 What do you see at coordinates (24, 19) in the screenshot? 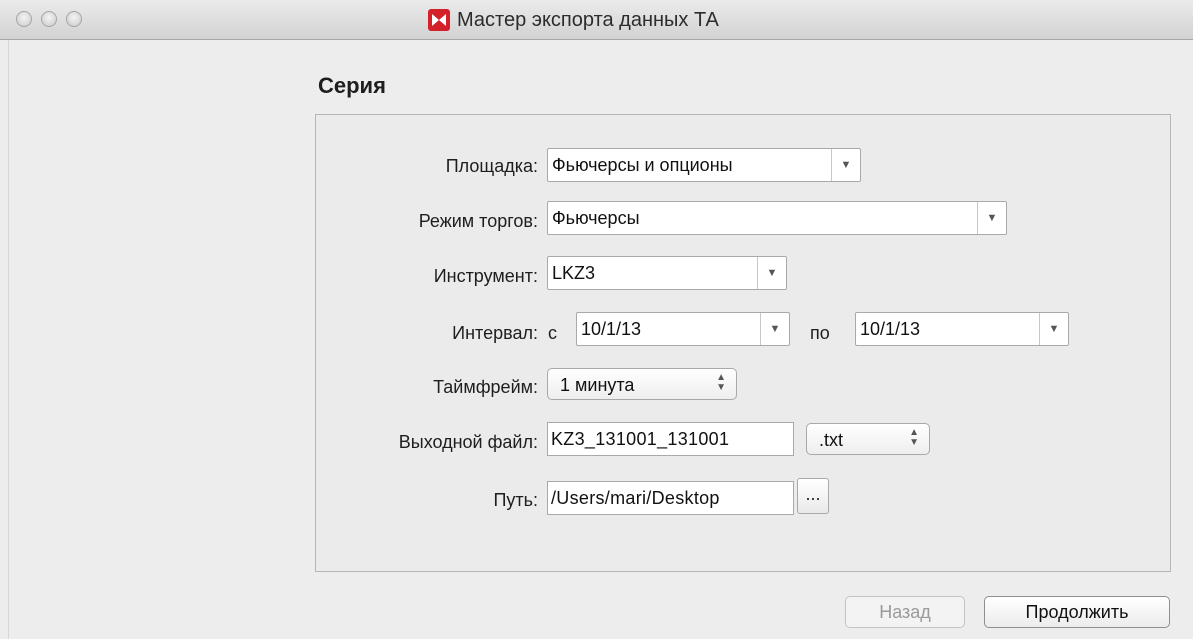
I see `close-window-button` at bounding box center [24, 19].